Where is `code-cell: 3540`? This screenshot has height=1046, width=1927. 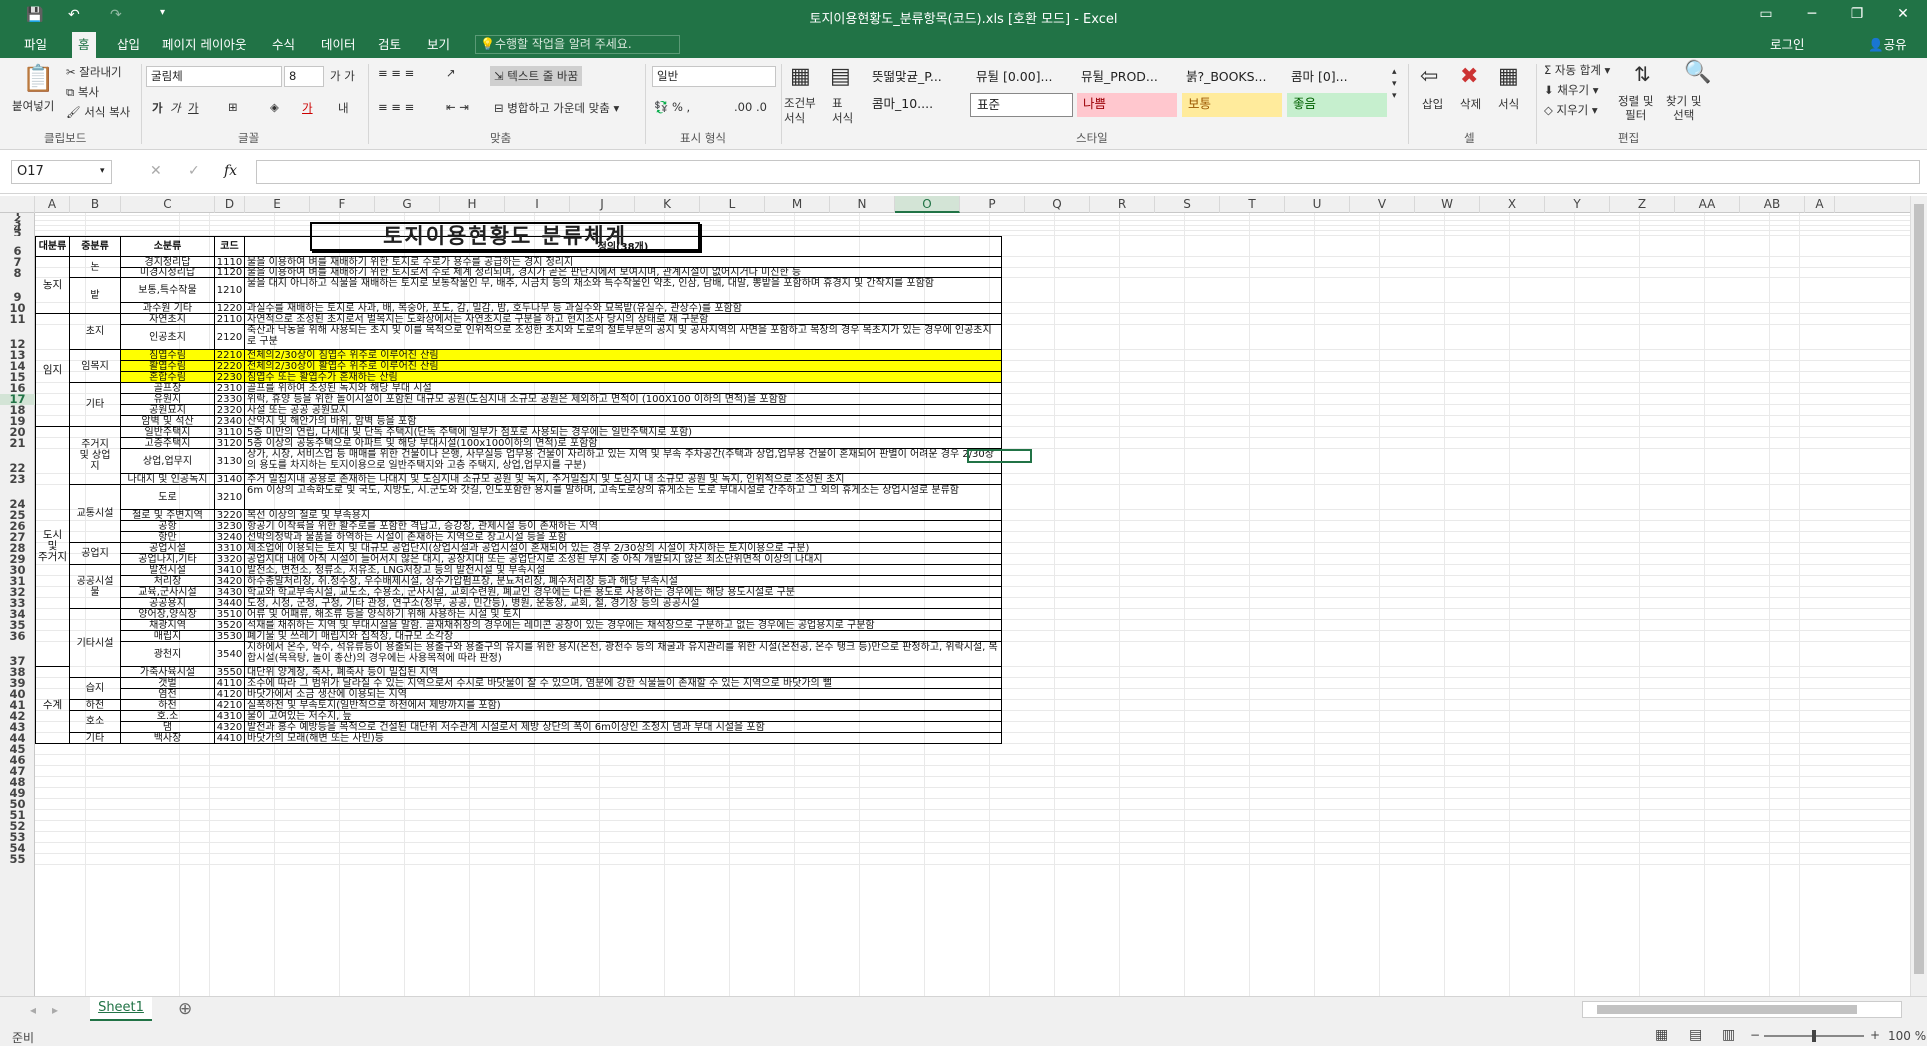 code-cell: 3540 is located at coordinates (230, 654).